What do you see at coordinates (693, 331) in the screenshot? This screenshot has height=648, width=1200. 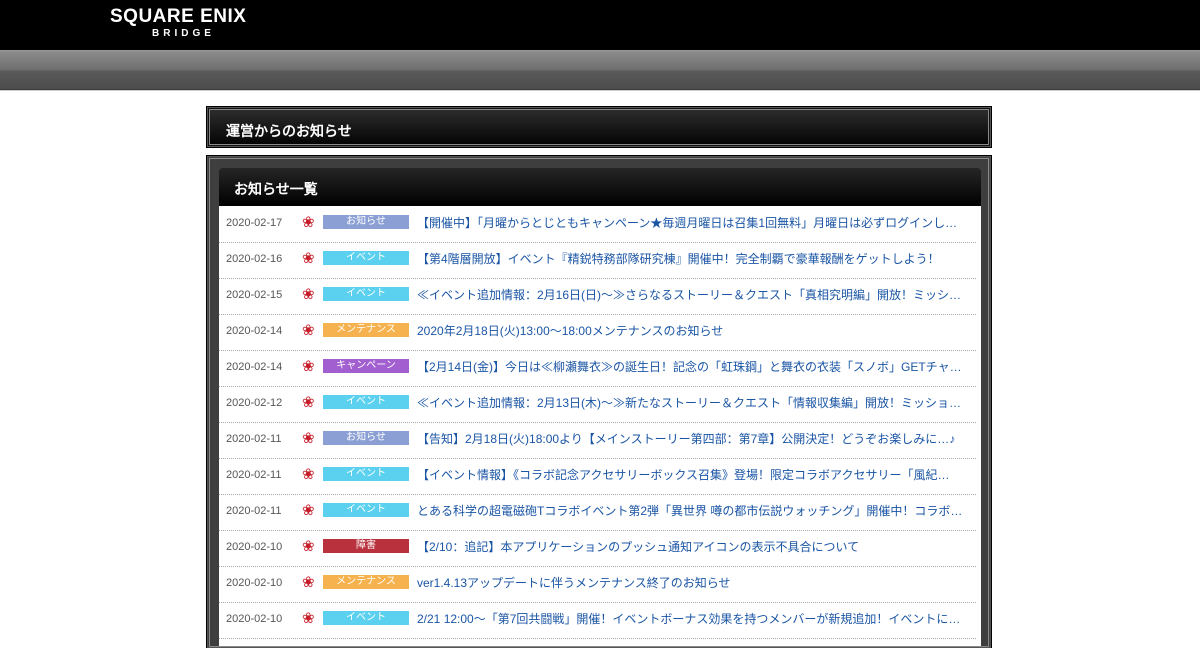 I see `news-title-link: 2020年2月18日(火)13:00～18:00メンテナンスのお知らせ` at bounding box center [693, 331].